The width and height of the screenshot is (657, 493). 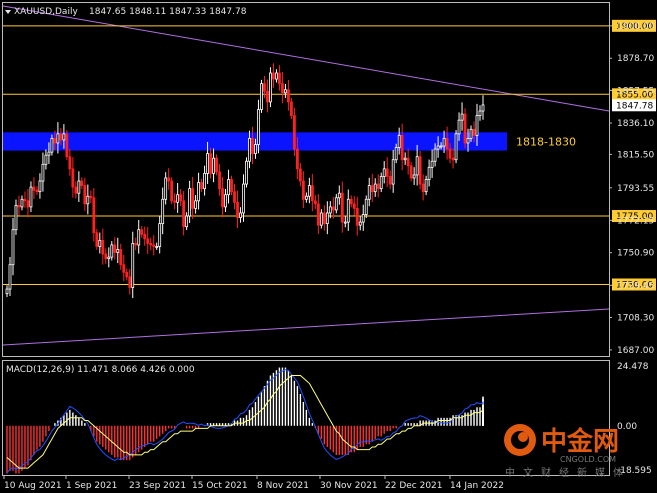 What do you see at coordinates (306, 327) in the screenshot?
I see `lower-trendline` at bounding box center [306, 327].